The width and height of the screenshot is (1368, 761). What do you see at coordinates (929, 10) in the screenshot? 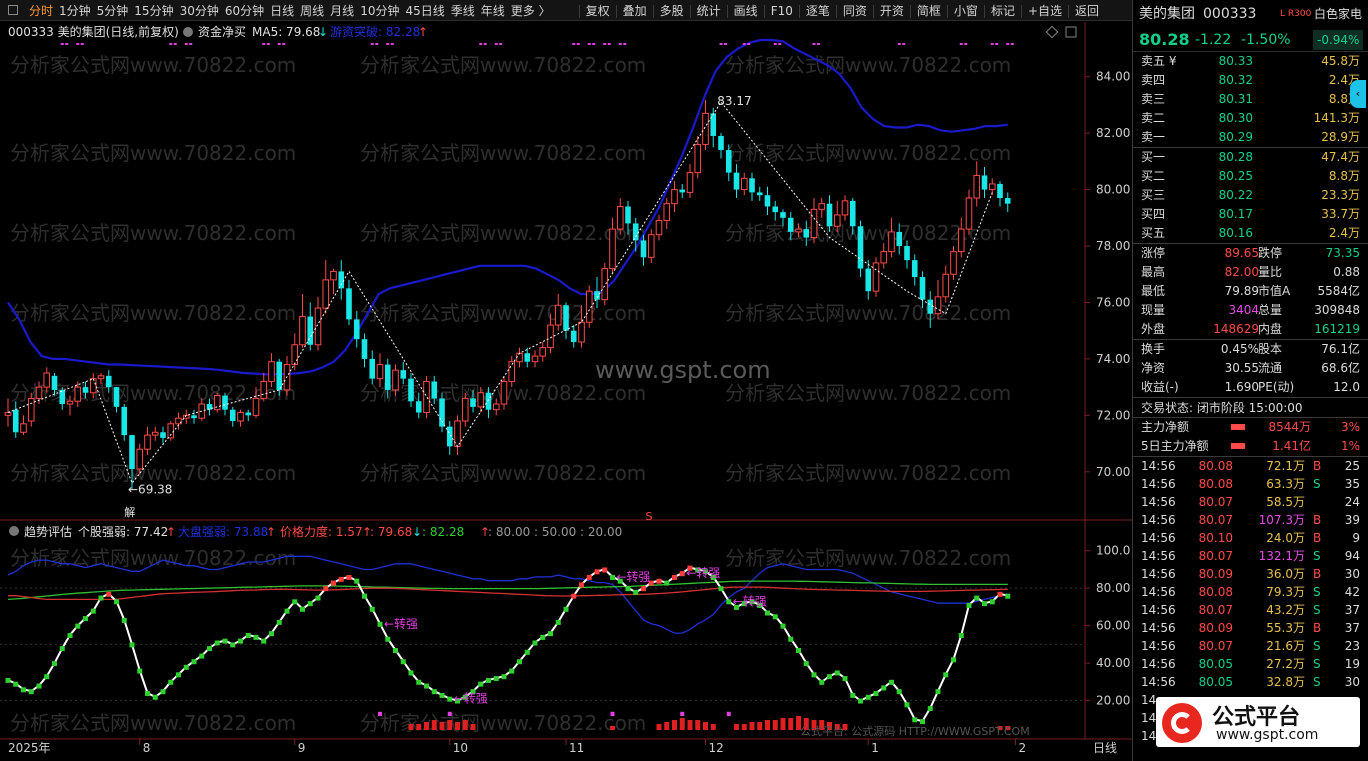
I see `tool-button-9: 简框` at bounding box center [929, 10].